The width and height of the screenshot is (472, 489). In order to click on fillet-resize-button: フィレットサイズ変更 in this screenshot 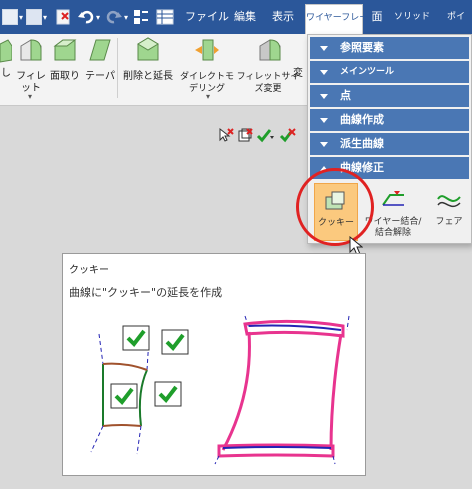, I will do `click(268, 65)`.